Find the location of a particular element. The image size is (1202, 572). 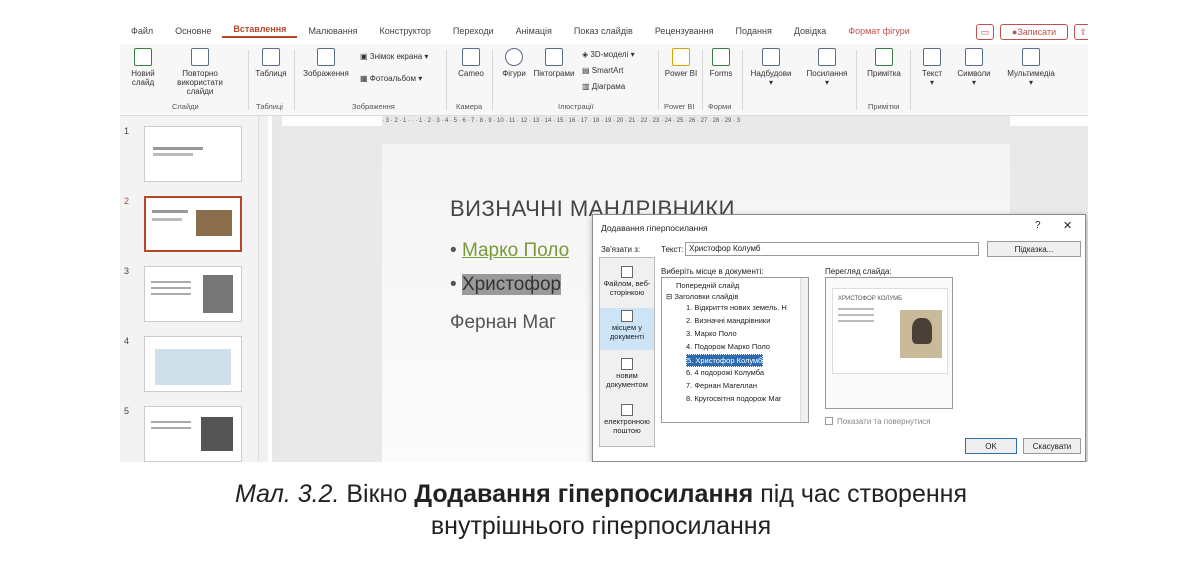

ok-button: OK is located at coordinates (991, 446).